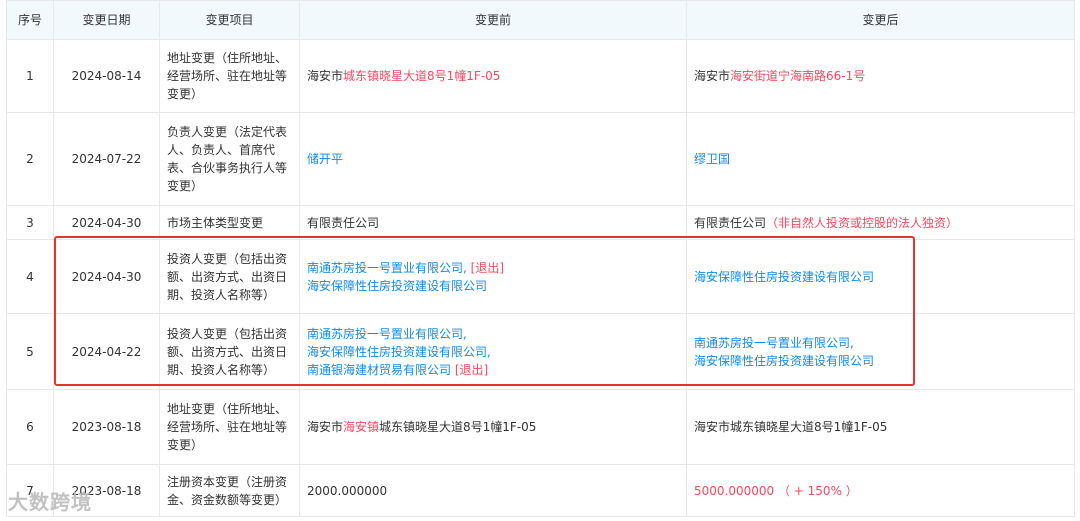 Image resolution: width=1080 pixels, height=521 pixels. I want to click on before-line: 海安市城东镇晓星大道8号1幢1F-05, so click(493, 76).